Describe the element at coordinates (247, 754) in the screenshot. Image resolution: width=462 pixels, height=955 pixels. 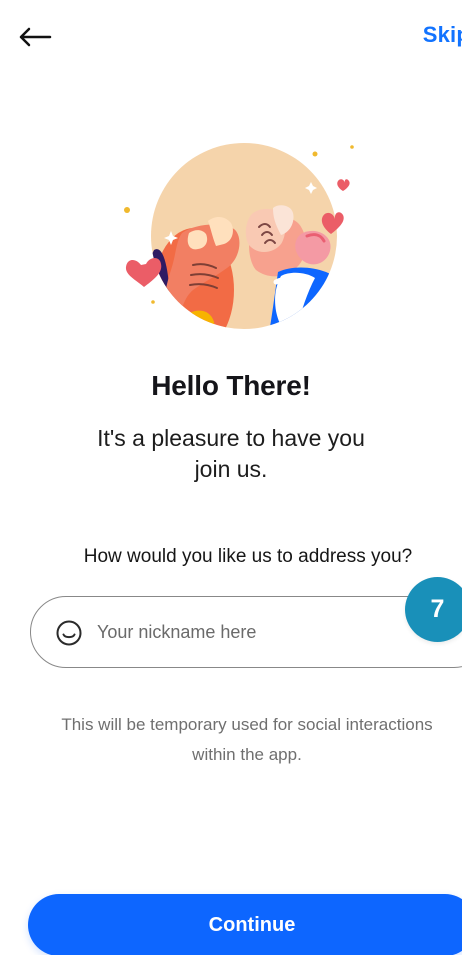
I see `helper-line-2: within the app.` at that location.